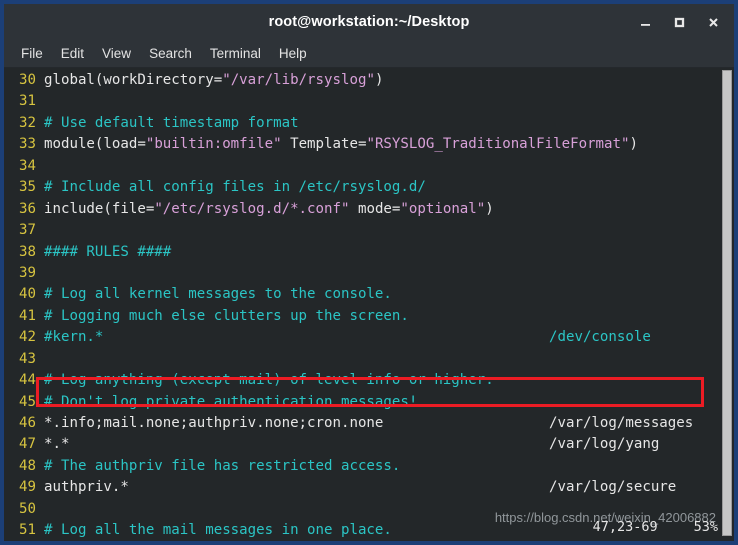 The width and height of the screenshot is (738, 545). What do you see at coordinates (27, 165) in the screenshot?
I see `line-number: 34` at bounding box center [27, 165].